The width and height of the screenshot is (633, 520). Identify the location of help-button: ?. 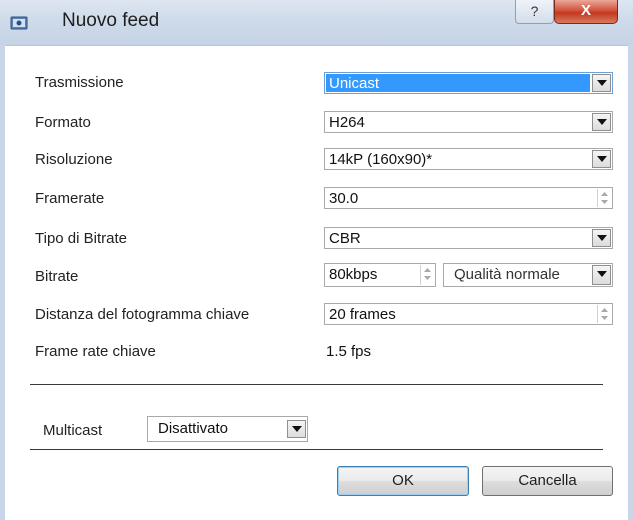
(534, 12).